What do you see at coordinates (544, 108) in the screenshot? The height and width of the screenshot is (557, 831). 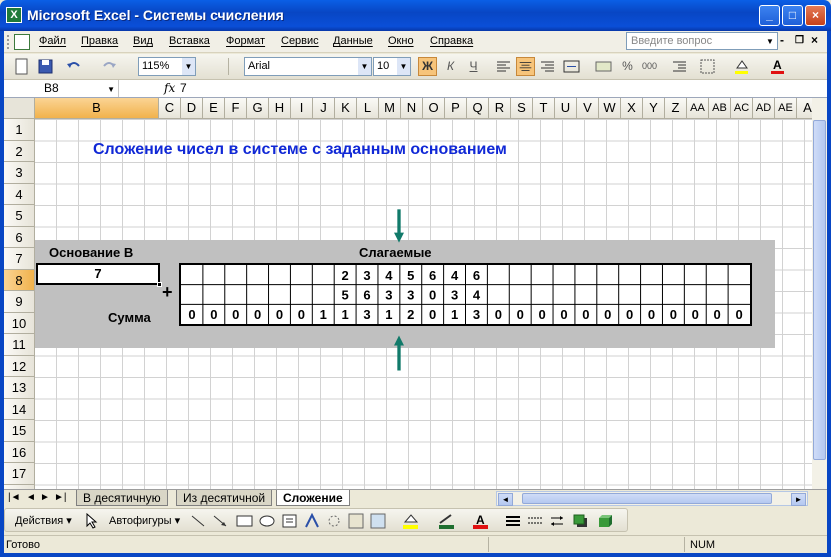 I see `column-header-t: T` at bounding box center [544, 108].